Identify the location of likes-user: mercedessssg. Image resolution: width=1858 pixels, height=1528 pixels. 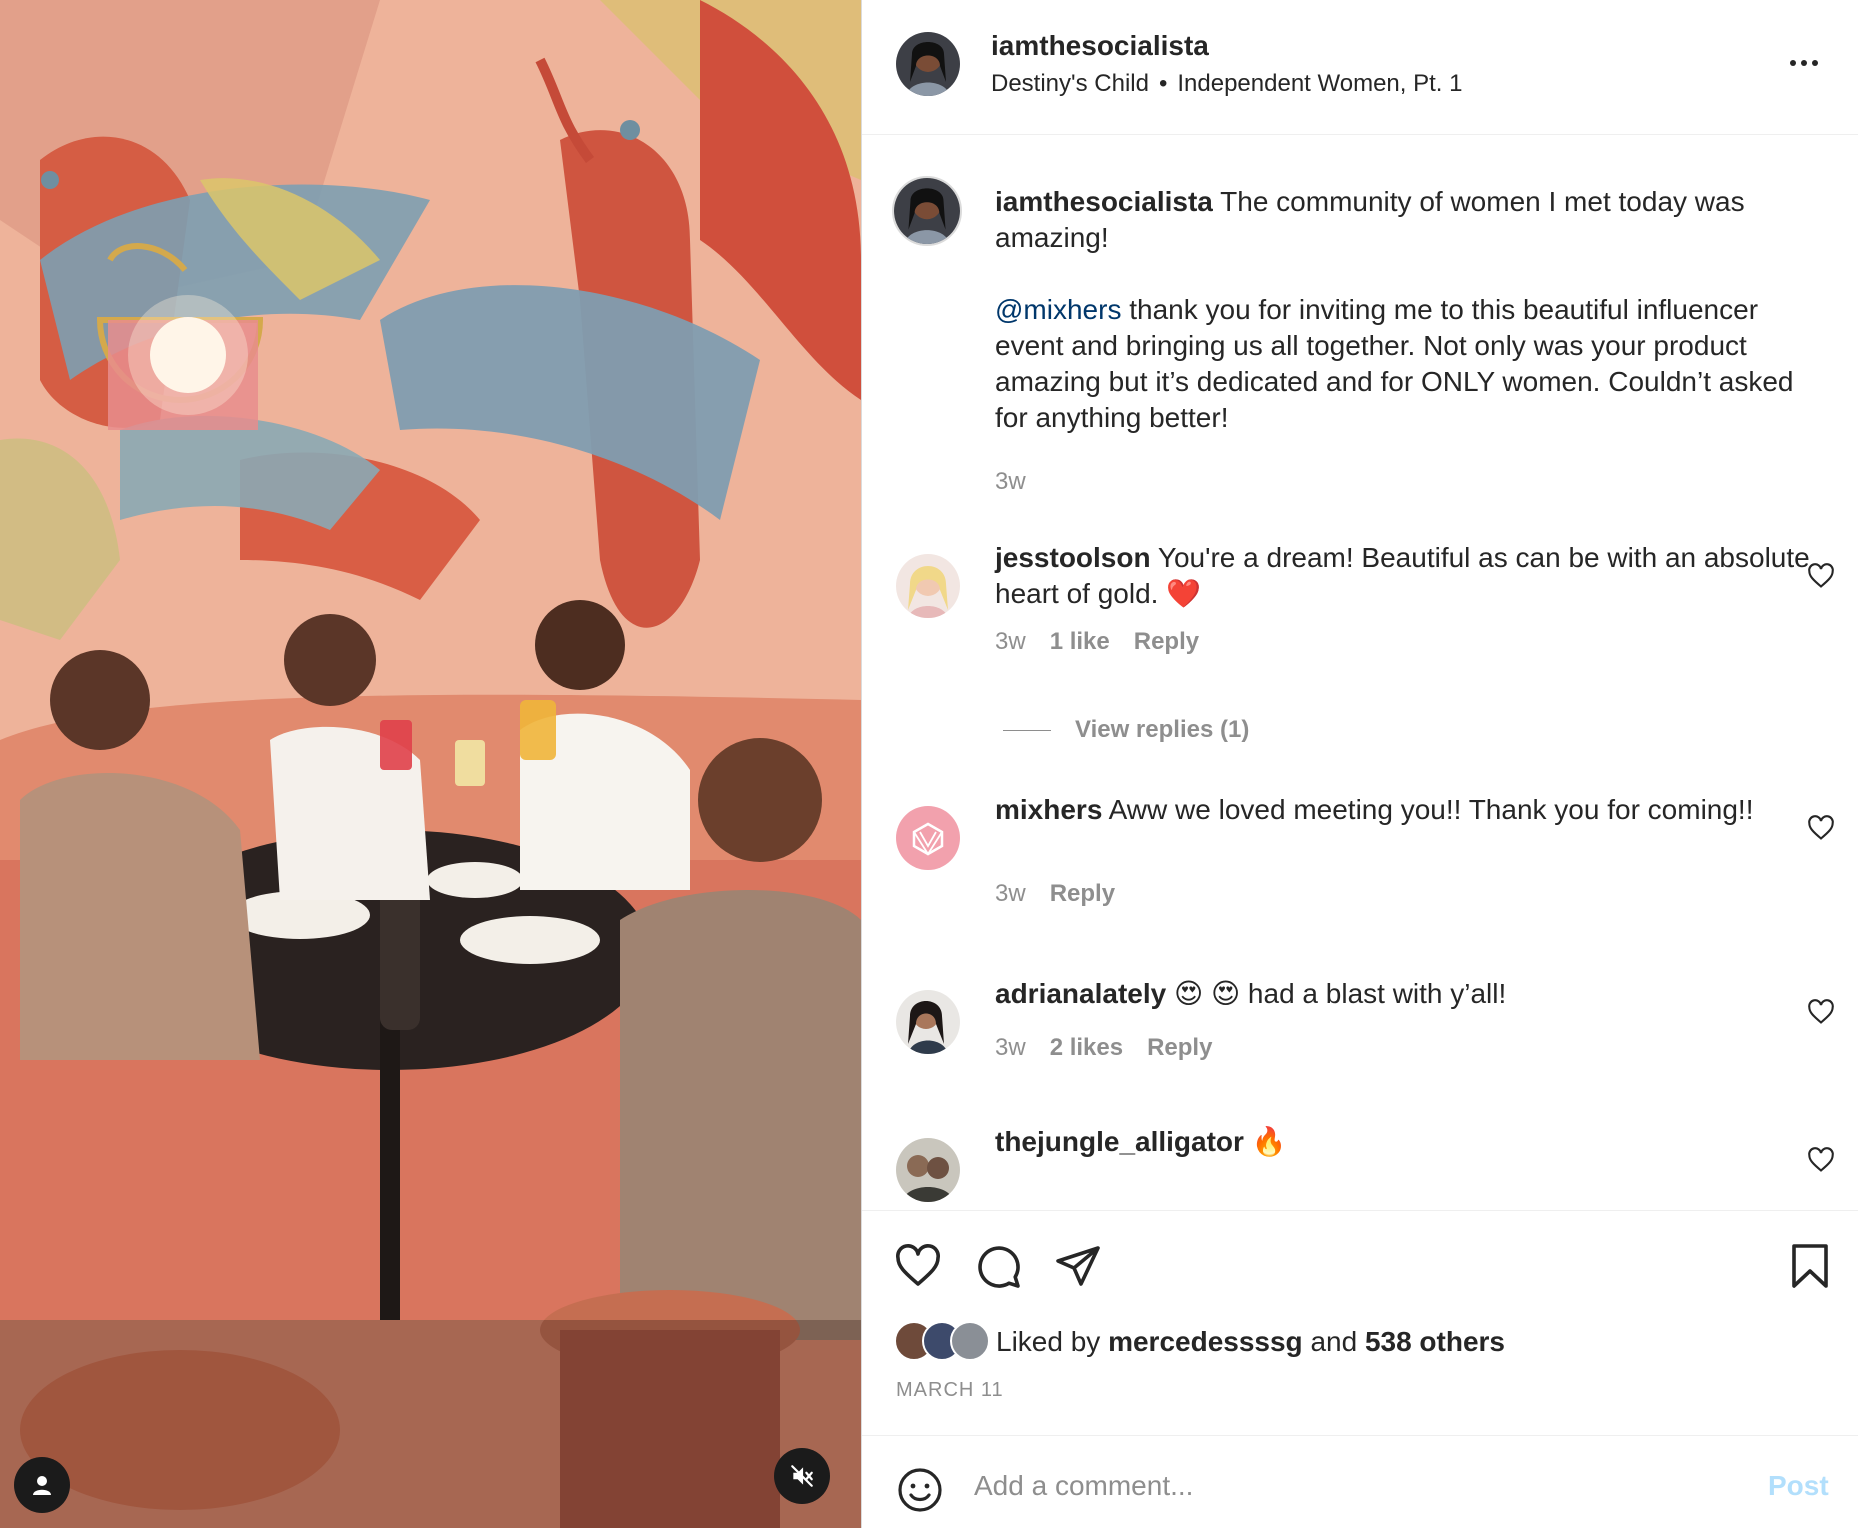
(1205, 1342).